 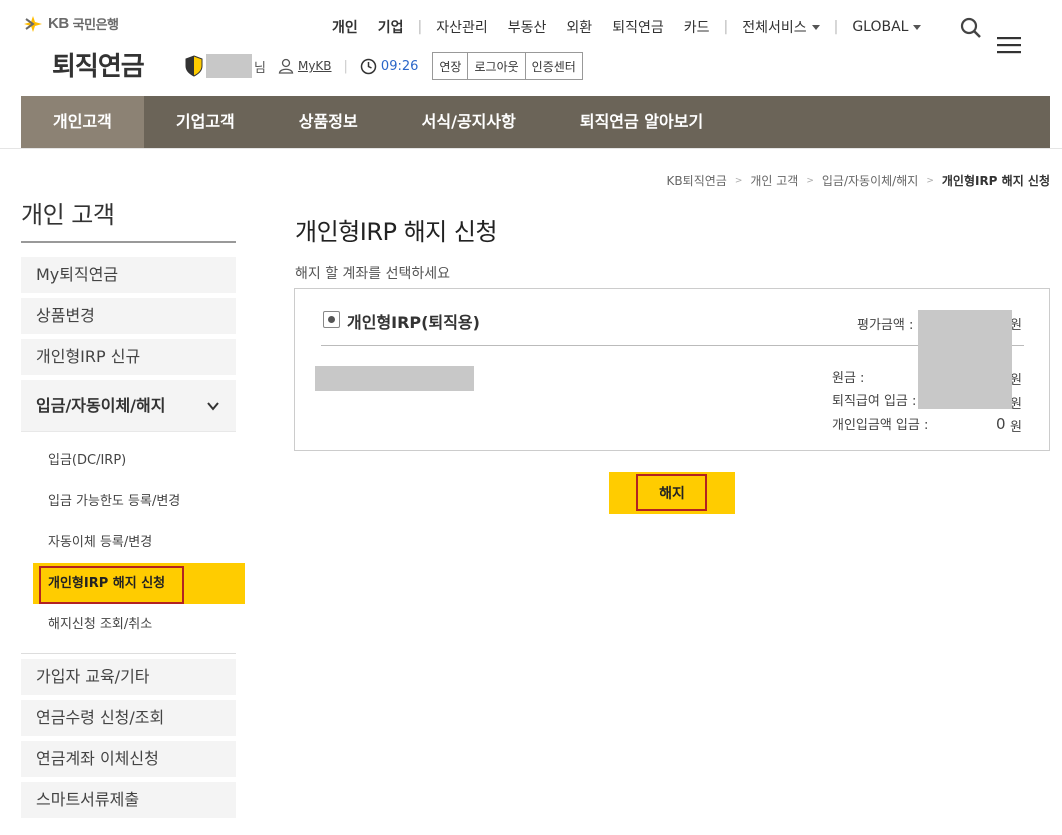 I want to click on sidebar-title-divider, so click(x=128, y=242).